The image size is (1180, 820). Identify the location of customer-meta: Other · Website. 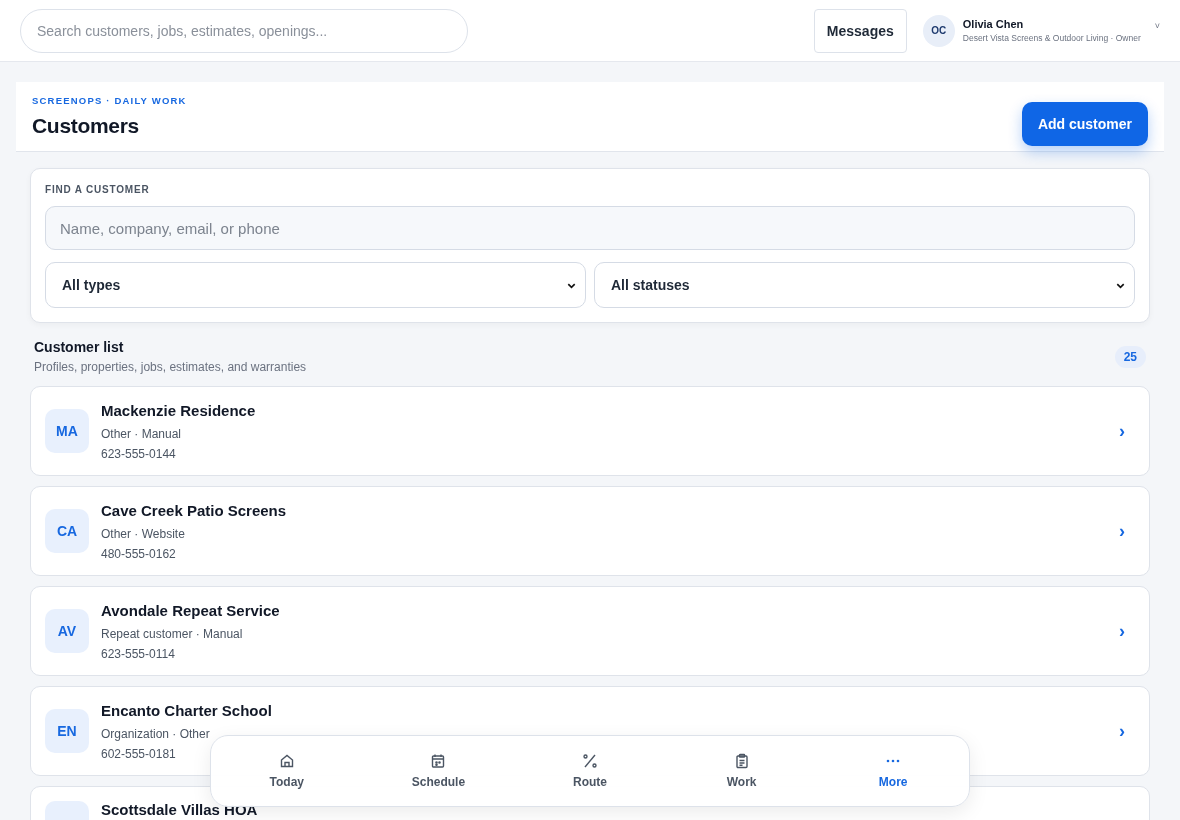
(143, 533).